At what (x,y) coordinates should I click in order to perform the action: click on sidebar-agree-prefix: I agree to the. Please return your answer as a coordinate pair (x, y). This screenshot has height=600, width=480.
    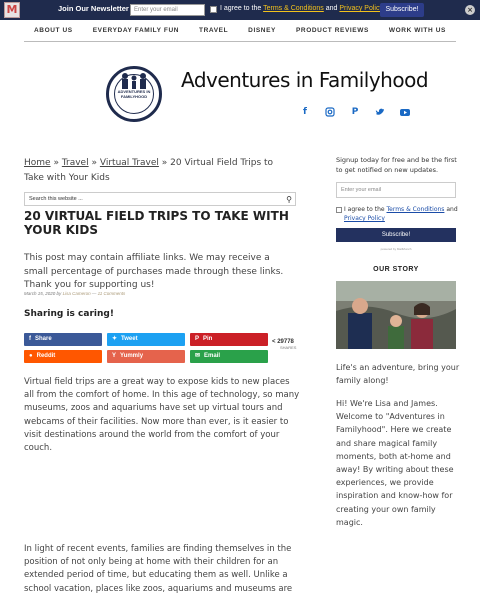
    Looking at the image, I should click on (364, 209).